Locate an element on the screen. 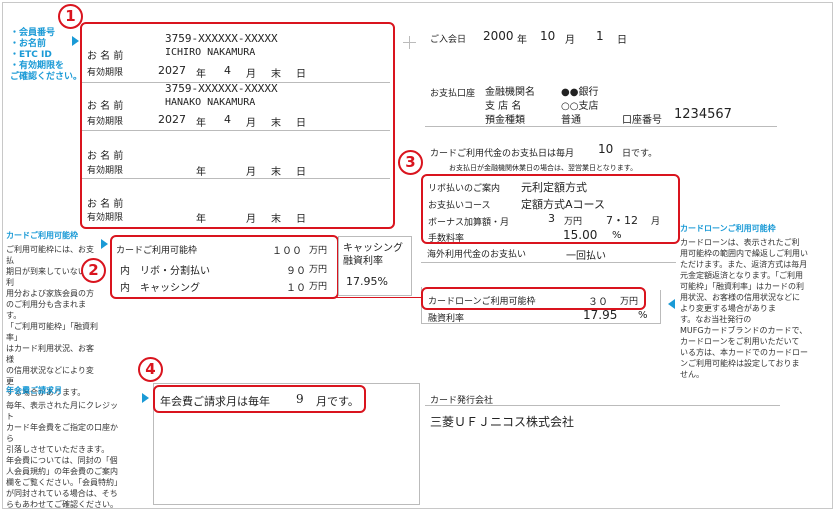 The image size is (835, 511). loan-arrow-icon is located at coordinates (671, 304).